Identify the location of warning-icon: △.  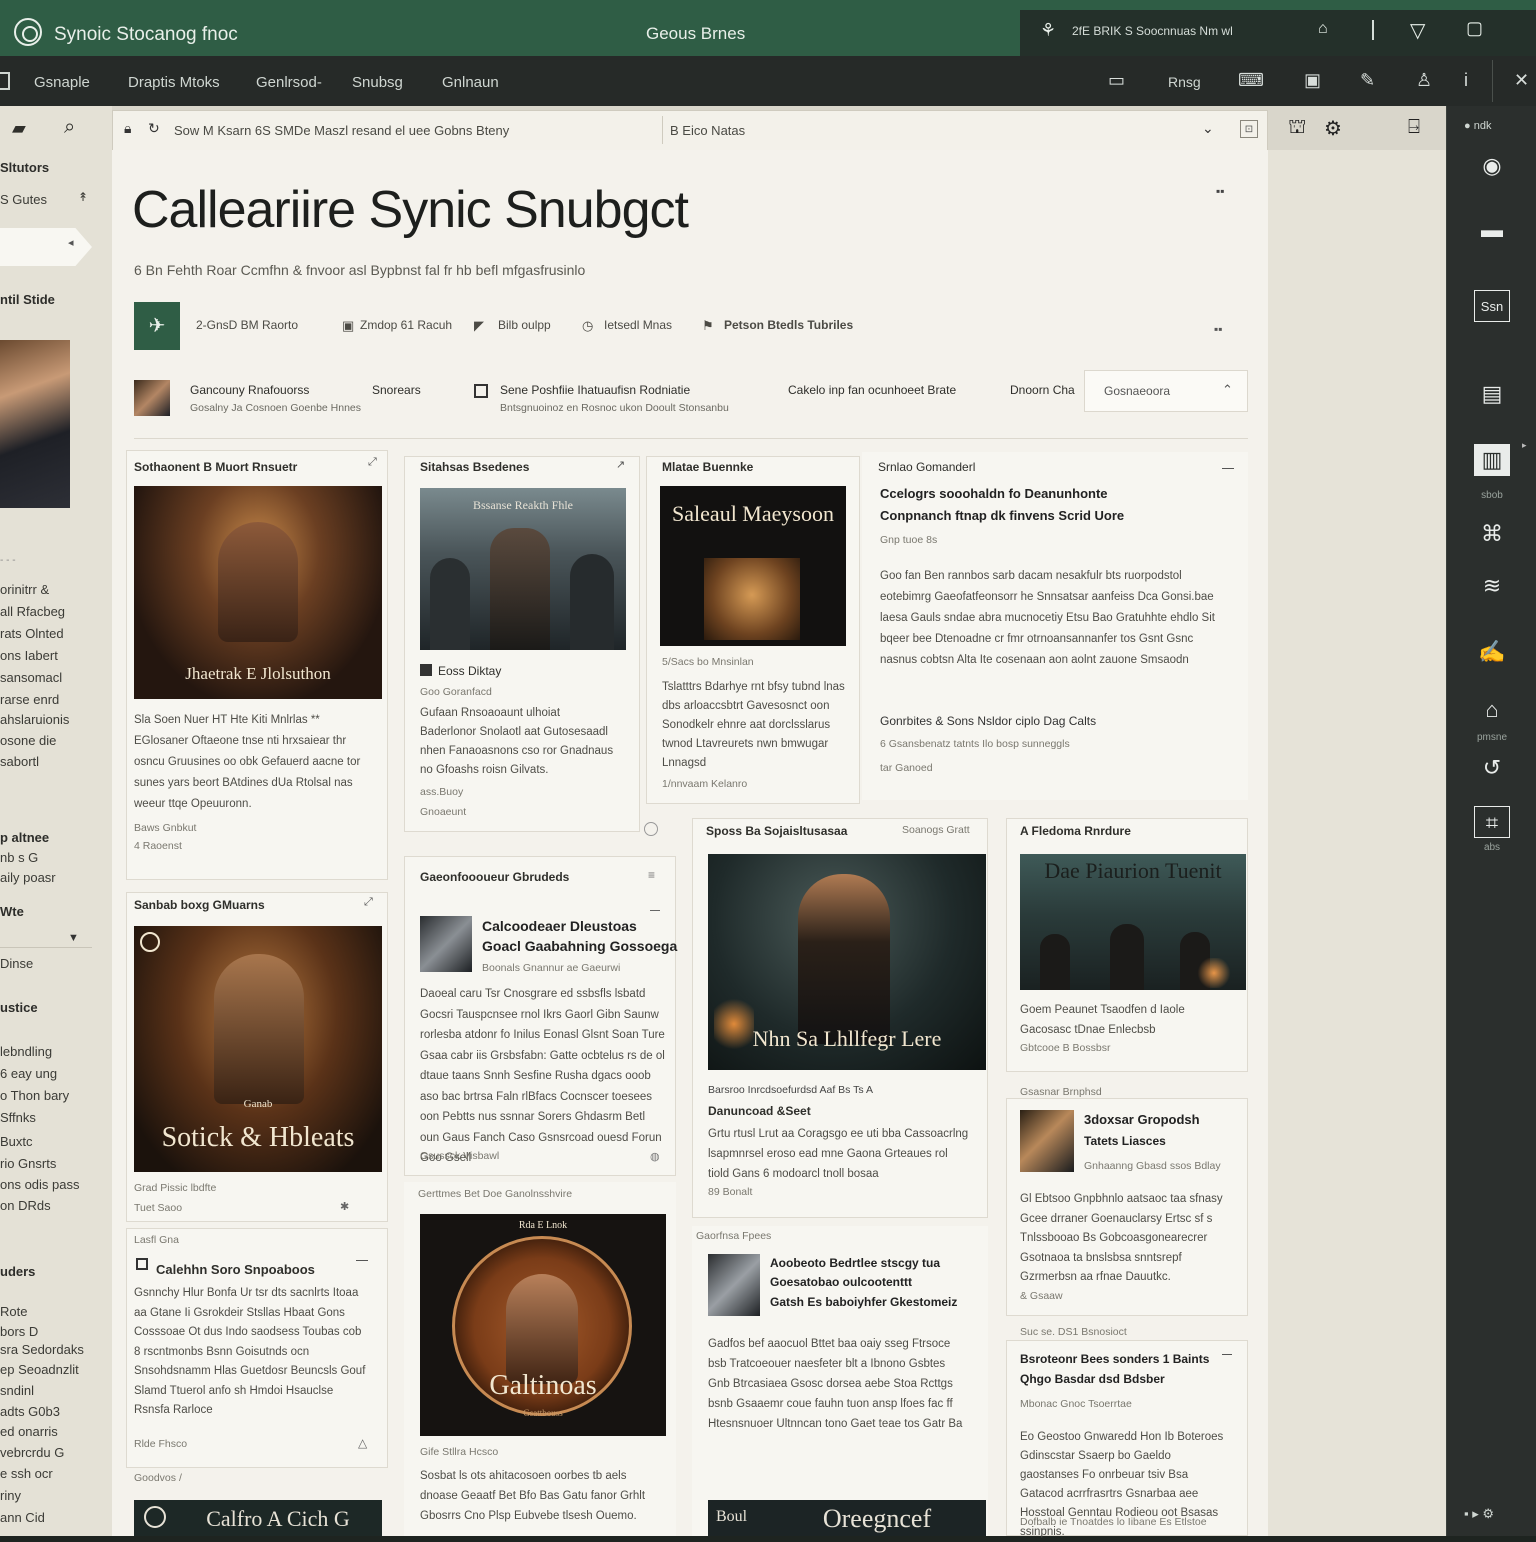
(362, 1443).